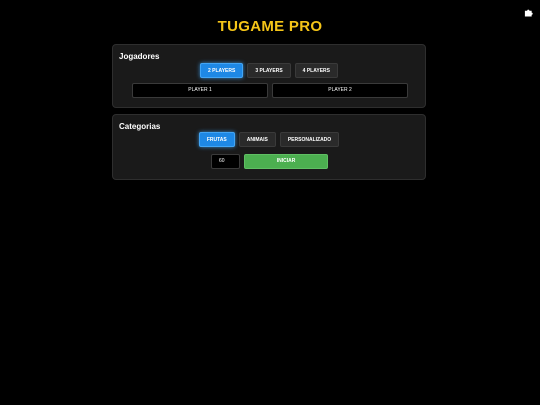 The height and width of the screenshot is (405, 540). Describe the element at coordinates (140, 126) in the screenshot. I see `categories-heading: Categorias` at that location.